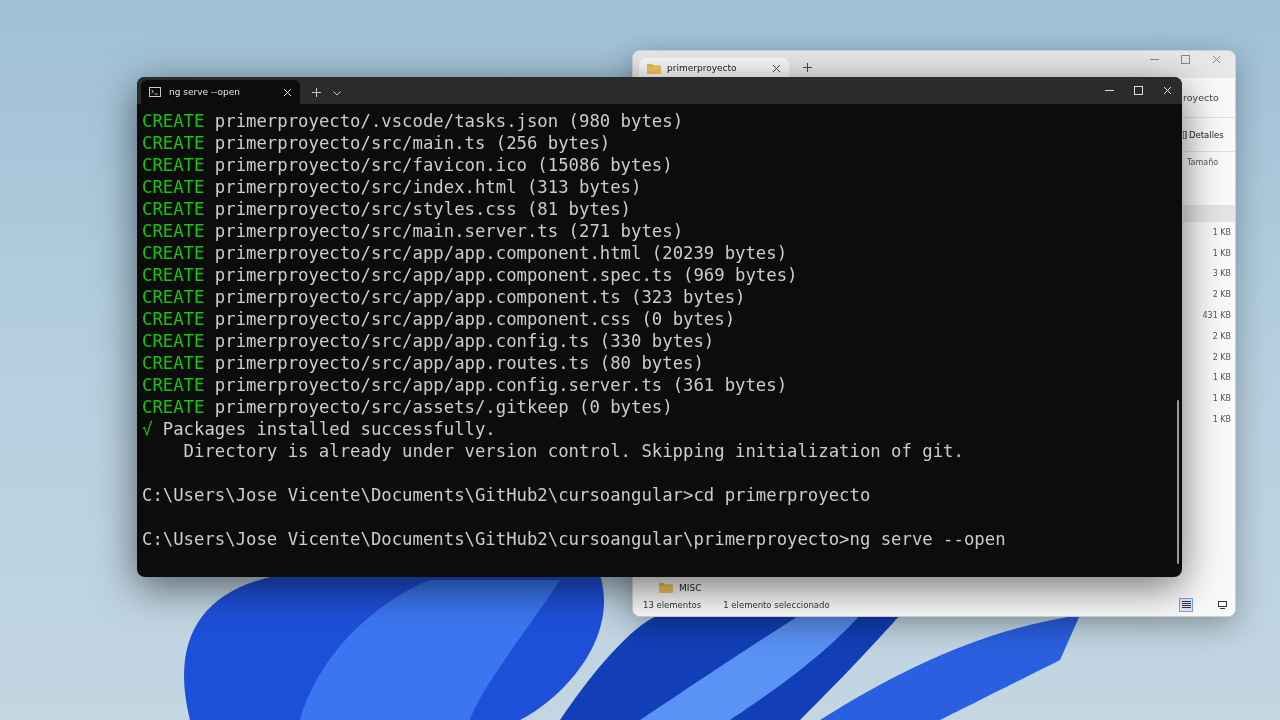 The width and height of the screenshot is (1280, 720). What do you see at coordinates (506, 495) in the screenshot?
I see `output-line: C:\Users\Jose Vicente\Documents\GitHub2\cursoangular>cd primerproyecto` at bounding box center [506, 495].